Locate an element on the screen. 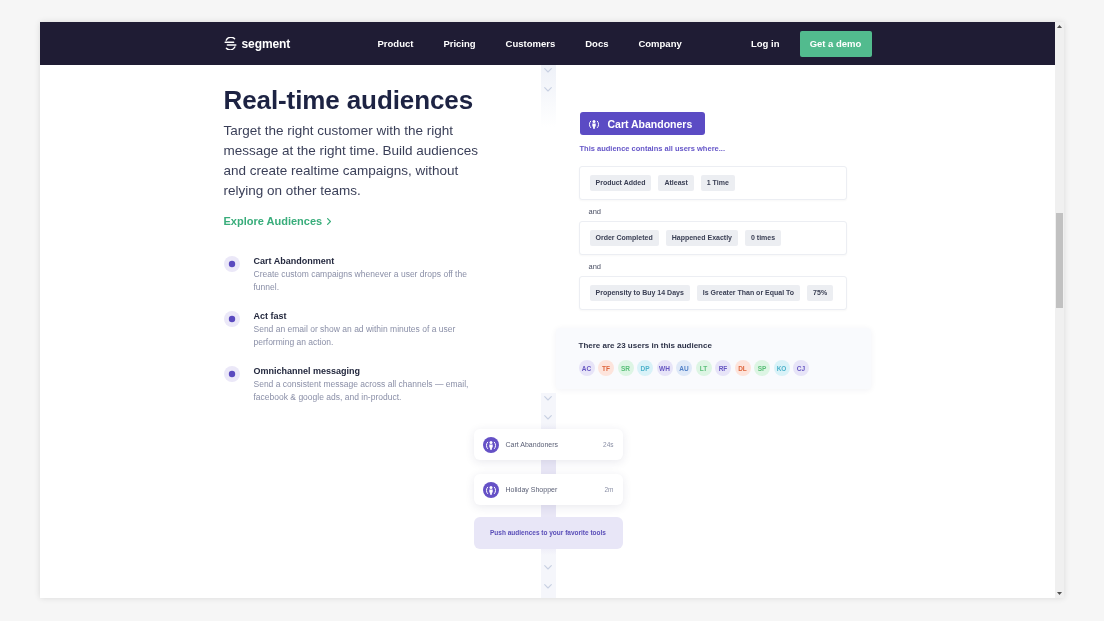  logo-icon is located at coordinates (230, 43).